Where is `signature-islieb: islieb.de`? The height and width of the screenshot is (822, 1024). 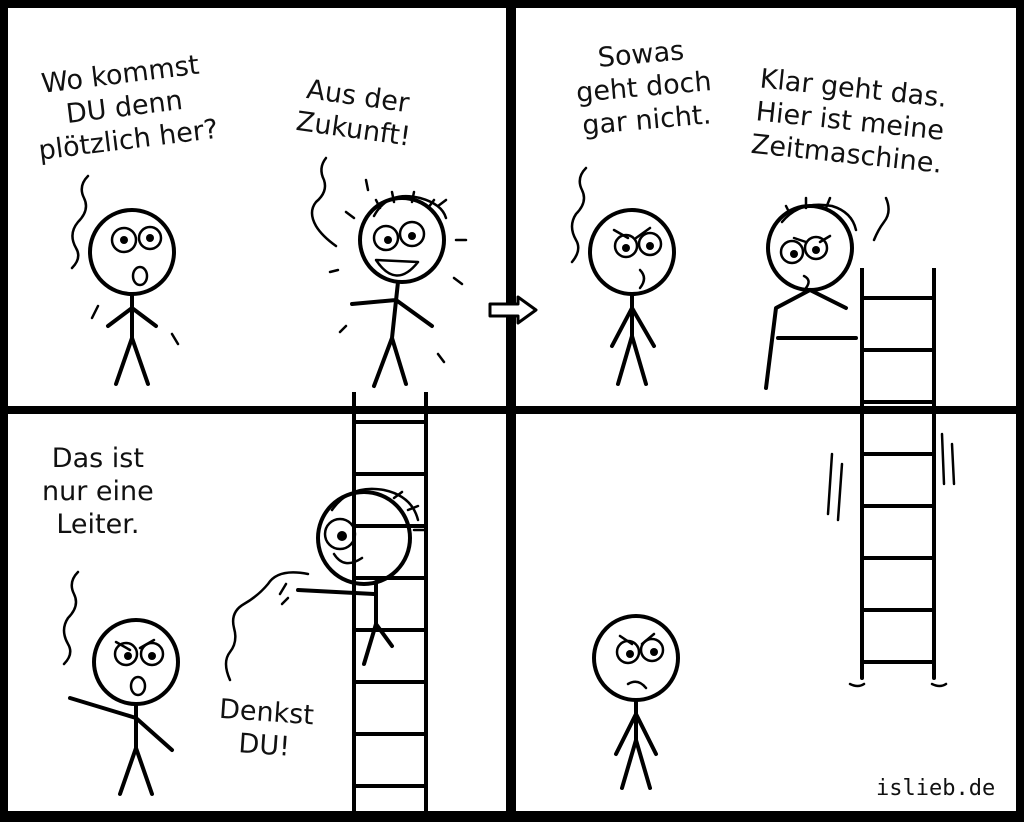 signature-islieb: islieb.de is located at coordinates (936, 788).